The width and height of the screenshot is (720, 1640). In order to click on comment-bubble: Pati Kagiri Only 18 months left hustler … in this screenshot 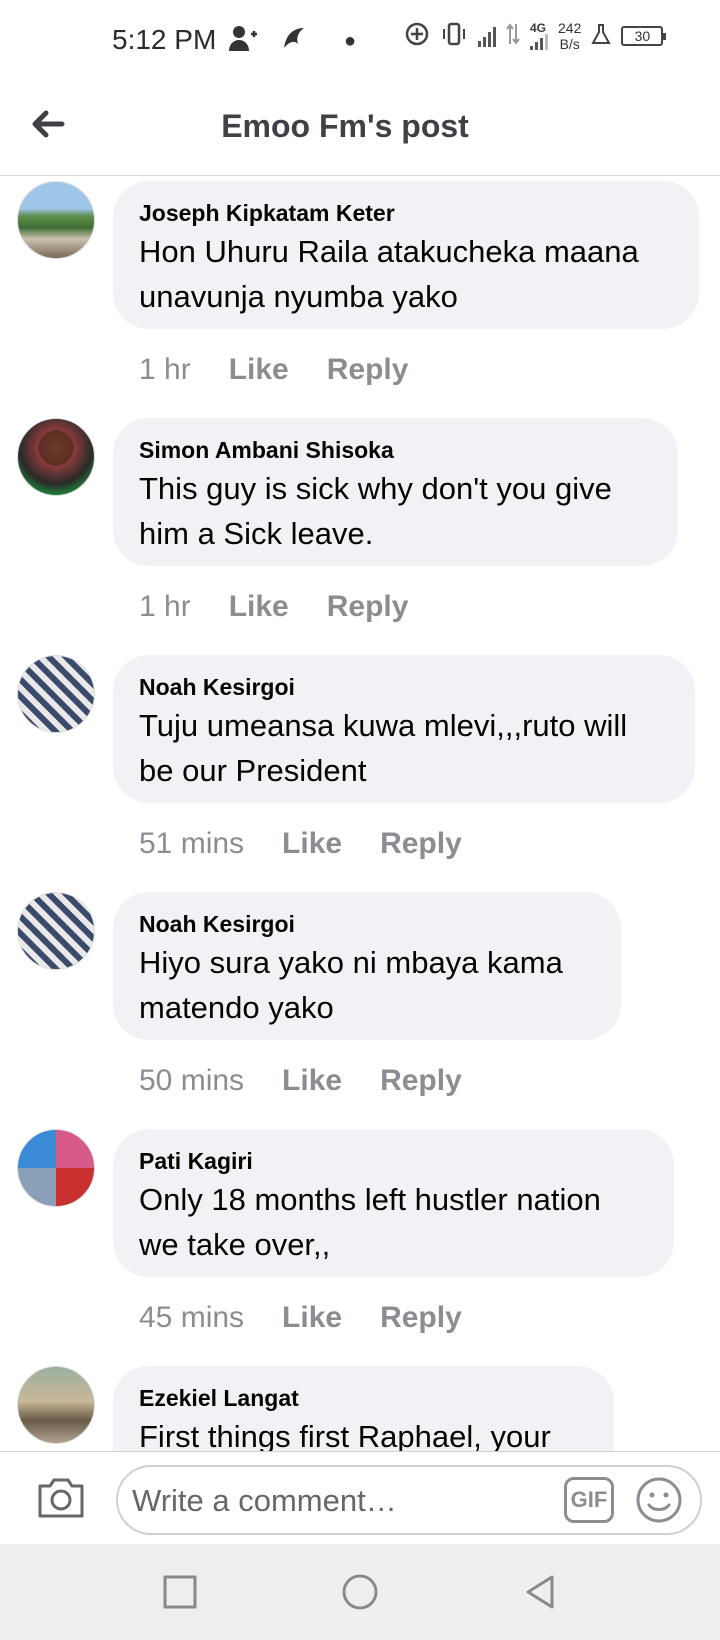, I will do `click(393, 1203)`.